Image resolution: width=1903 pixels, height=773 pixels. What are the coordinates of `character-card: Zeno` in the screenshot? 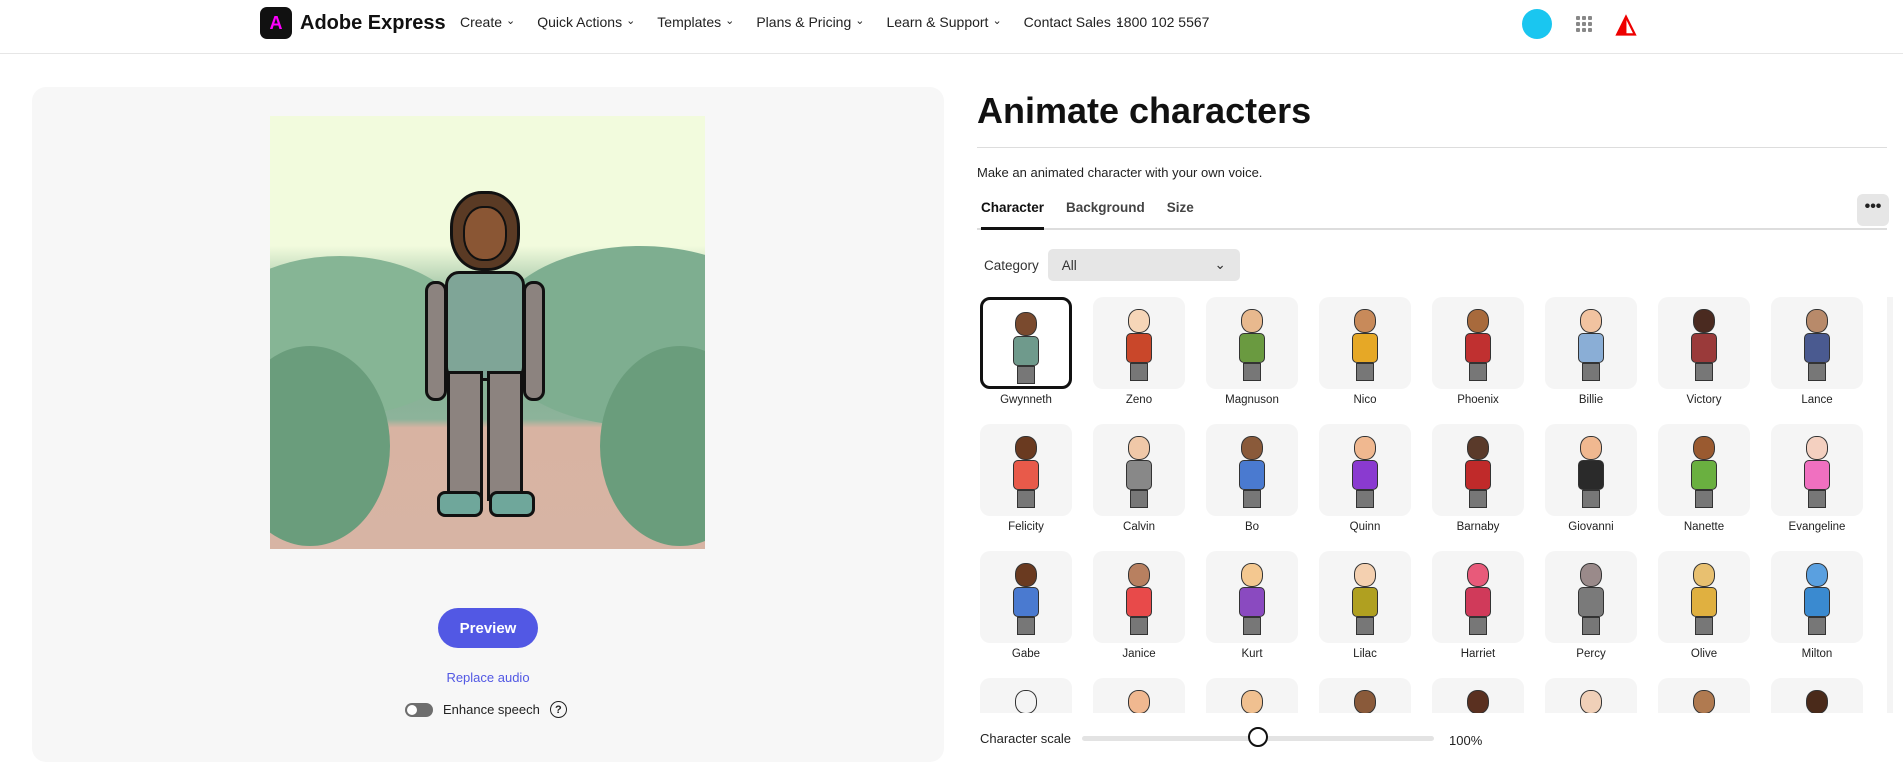 It's located at (1139, 351).